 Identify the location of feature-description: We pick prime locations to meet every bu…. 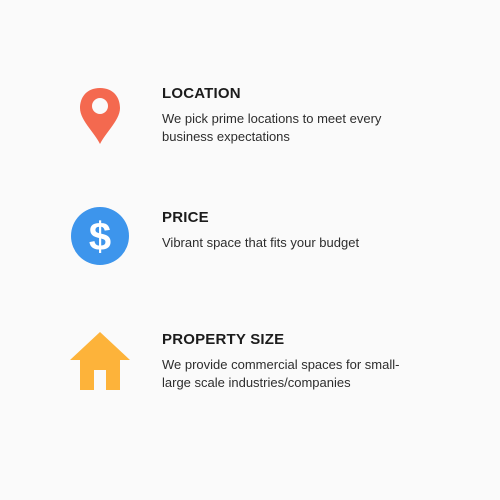
(272, 127).